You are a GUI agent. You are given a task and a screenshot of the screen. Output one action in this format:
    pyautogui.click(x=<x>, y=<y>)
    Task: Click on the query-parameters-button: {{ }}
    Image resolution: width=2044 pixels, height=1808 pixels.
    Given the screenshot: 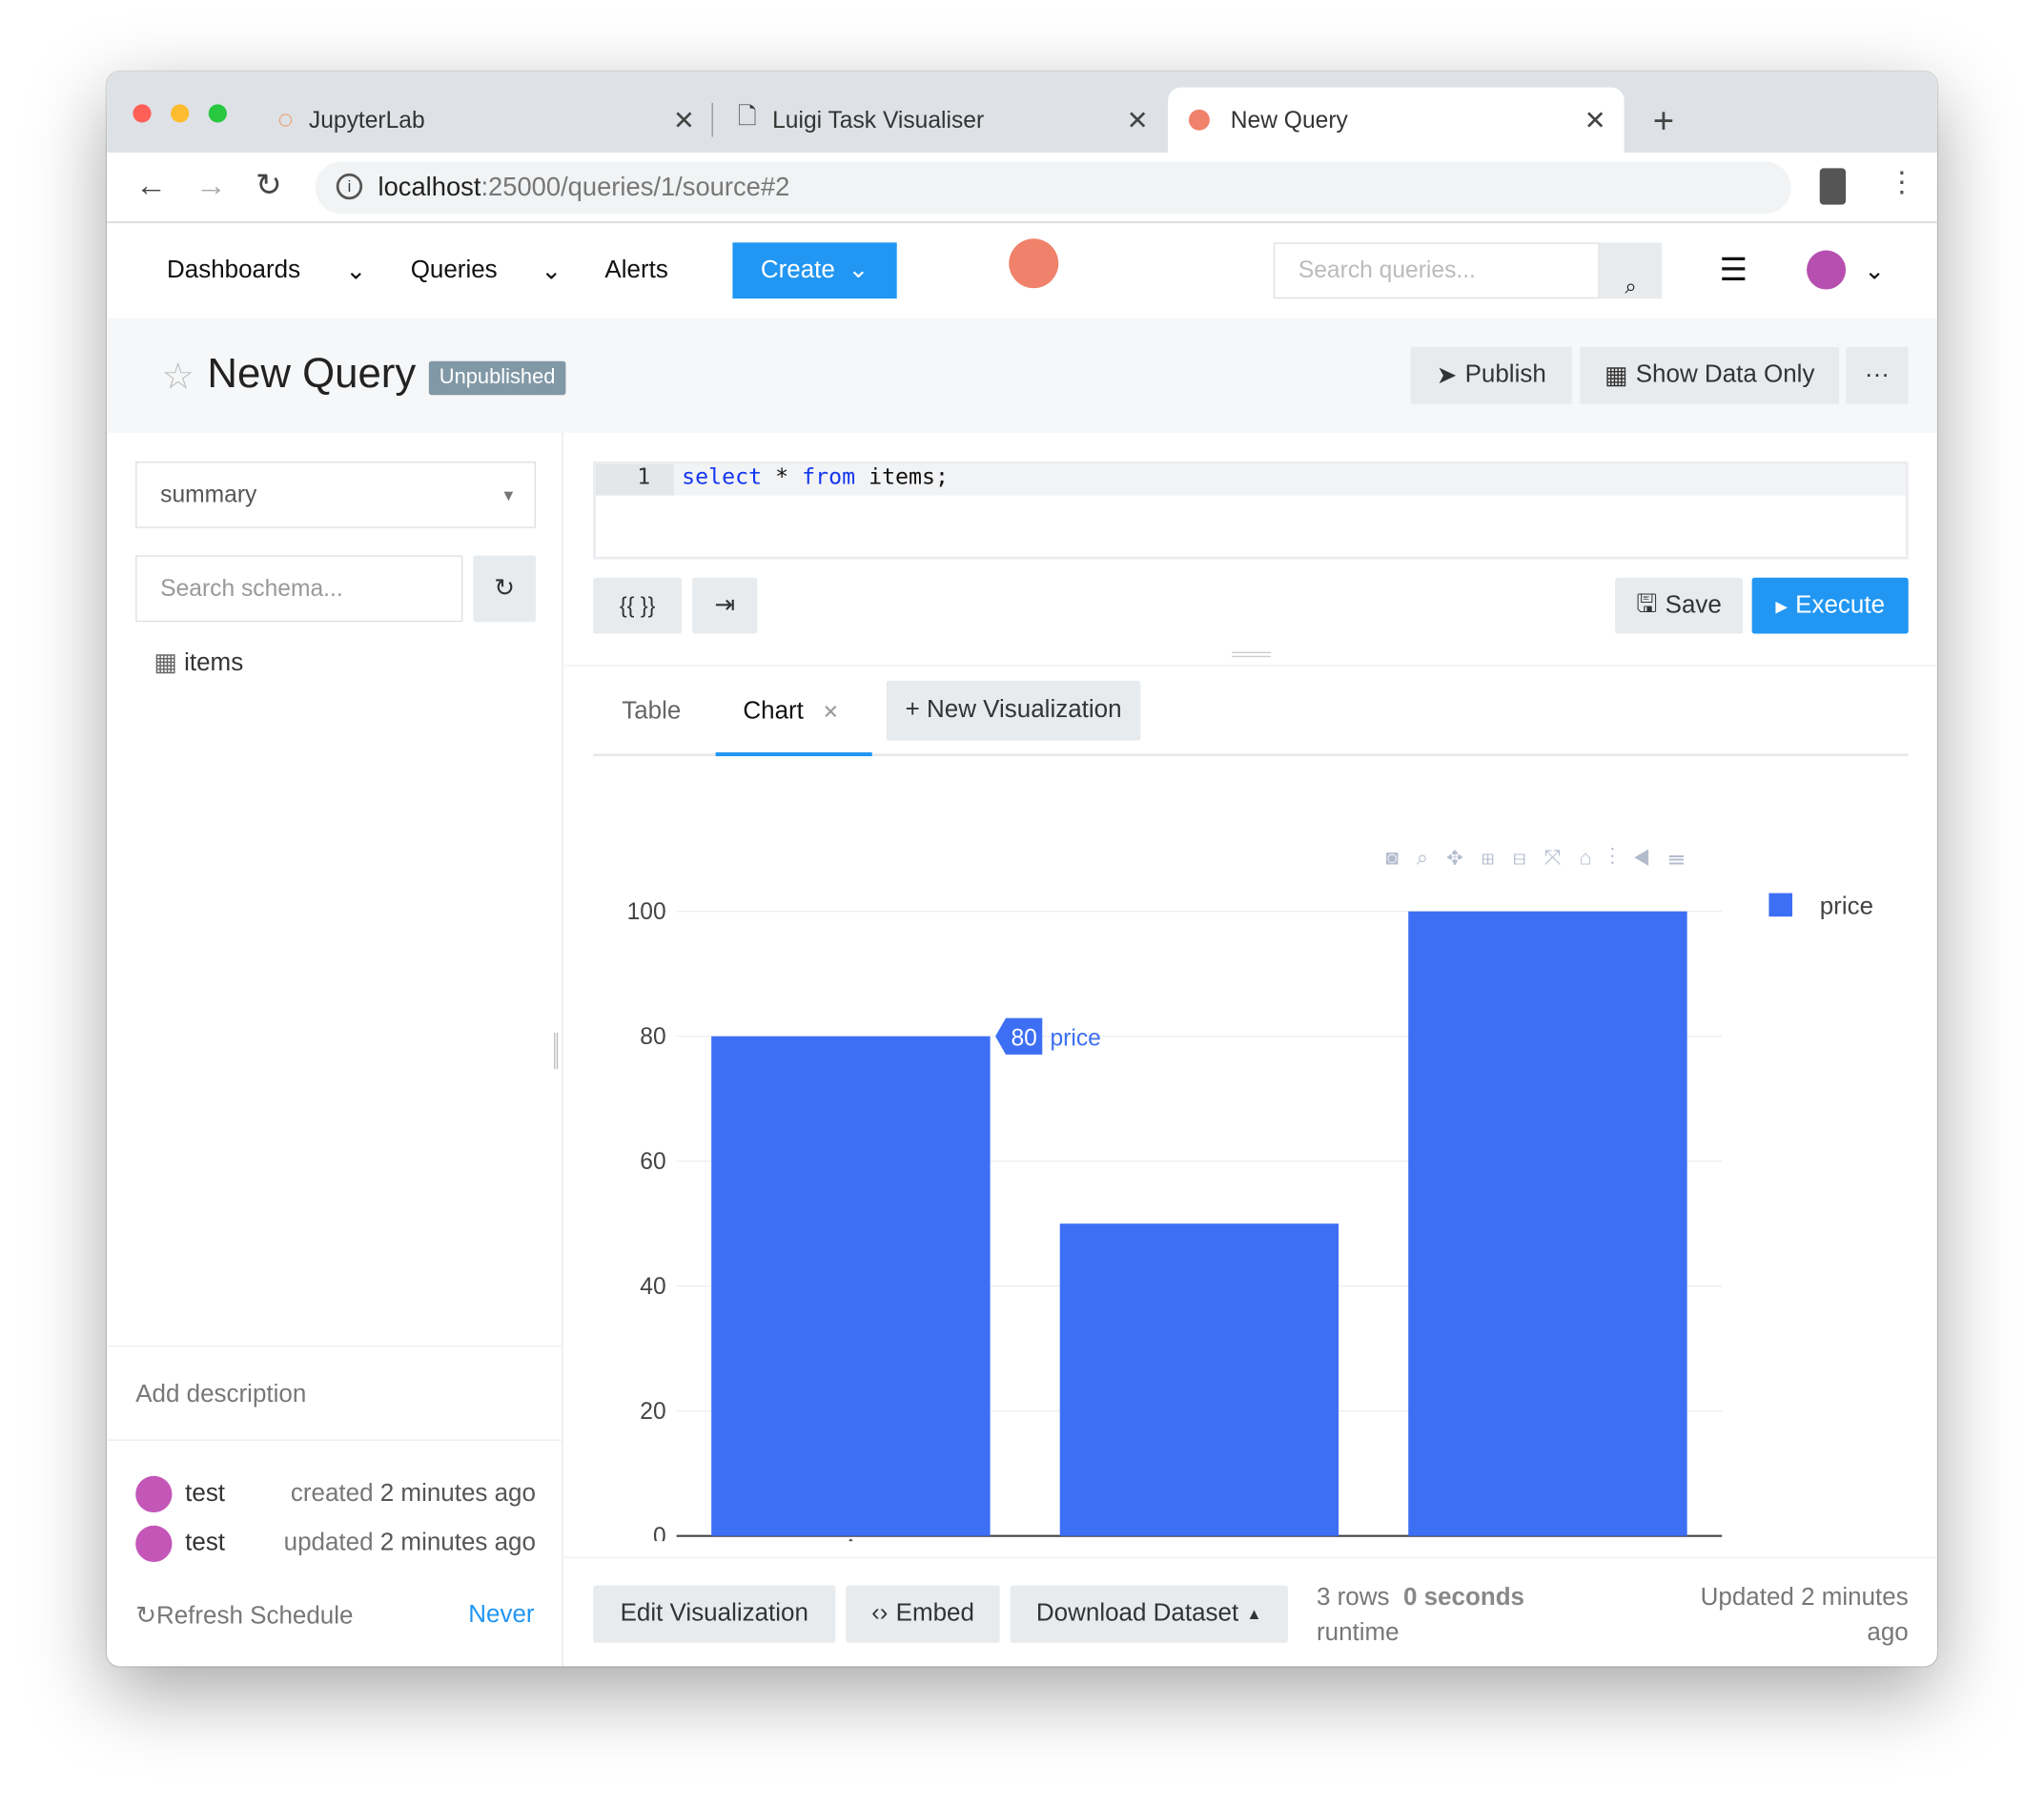 What is the action you would take?
    pyautogui.click(x=638, y=605)
    